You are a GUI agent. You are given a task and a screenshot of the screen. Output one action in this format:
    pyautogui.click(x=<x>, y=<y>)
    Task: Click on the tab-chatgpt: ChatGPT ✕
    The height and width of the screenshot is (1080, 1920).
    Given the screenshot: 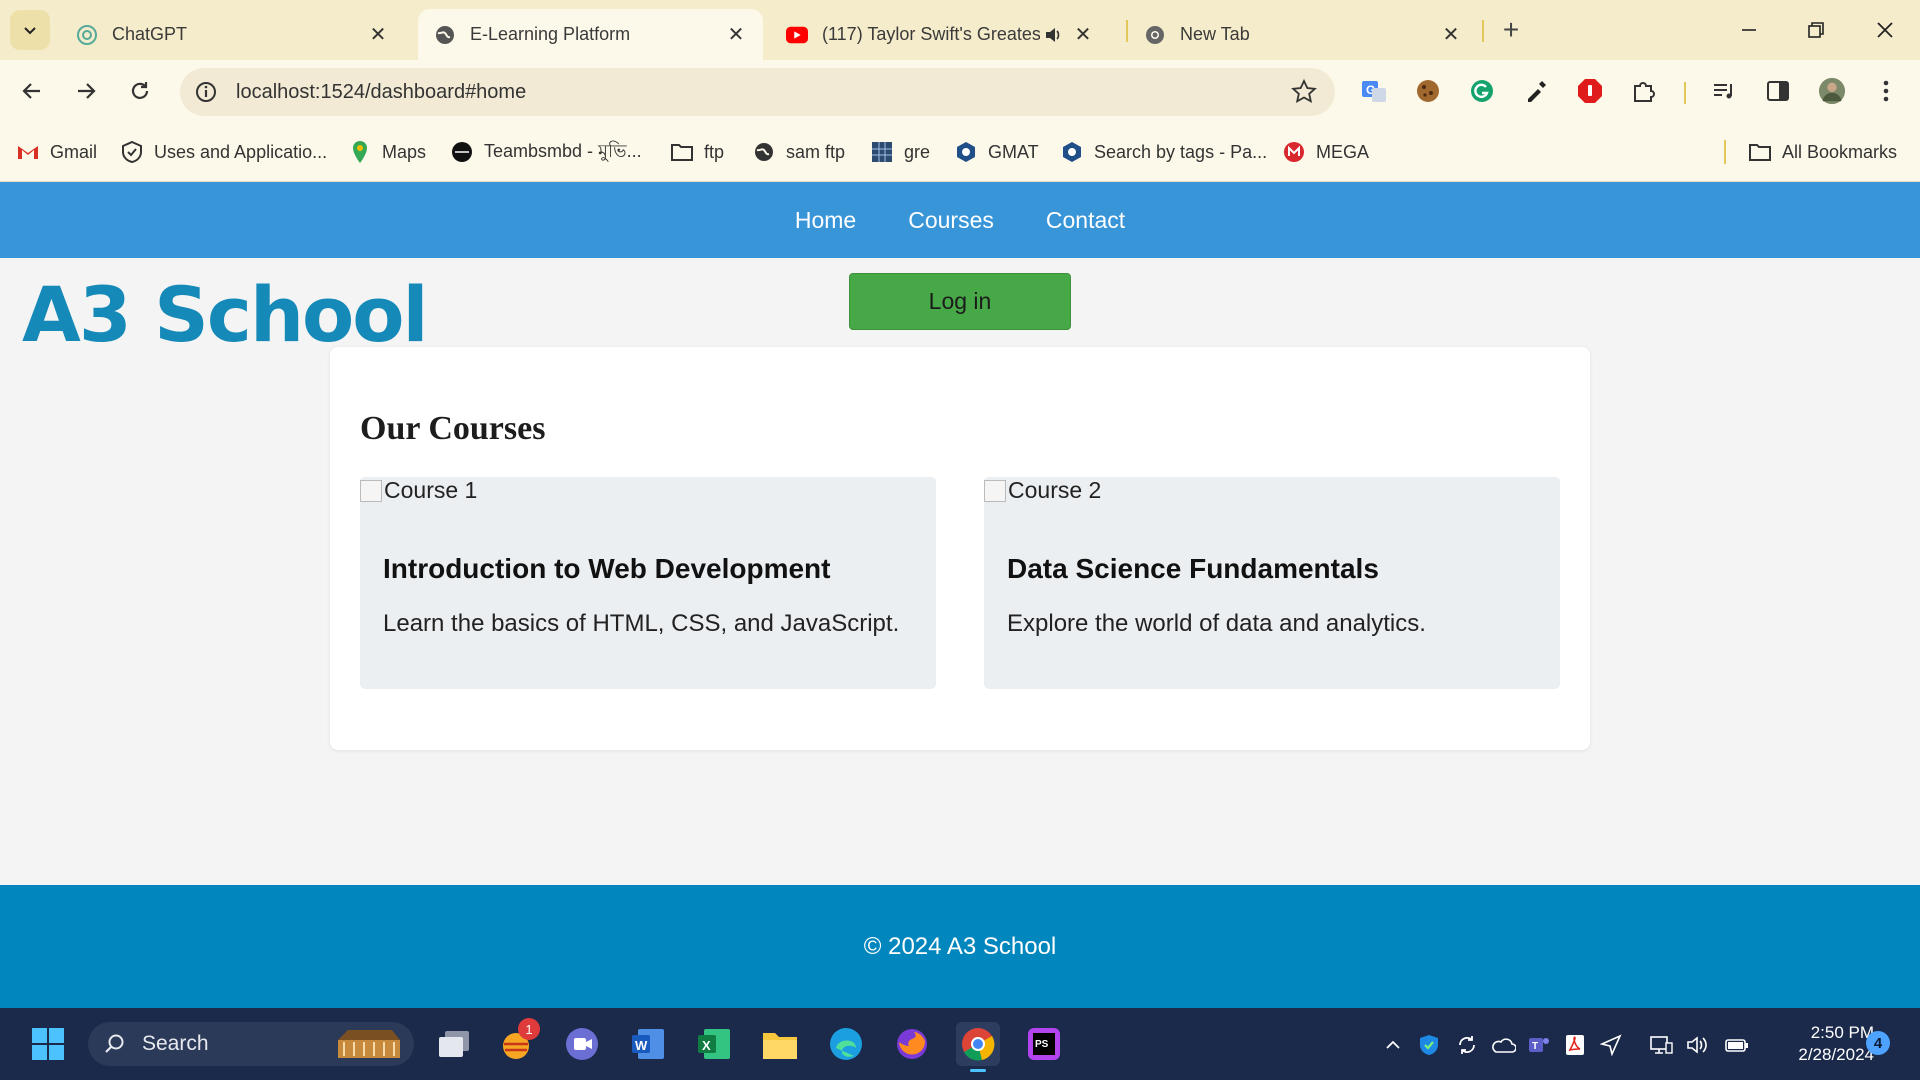 What is the action you would take?
    pyautogui.click(x=232, y=34)
    